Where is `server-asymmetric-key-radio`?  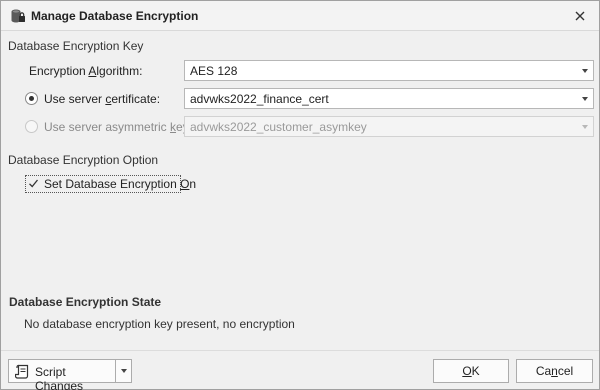
server-asymmetric-key-radio is located at coordinates (31, 126).